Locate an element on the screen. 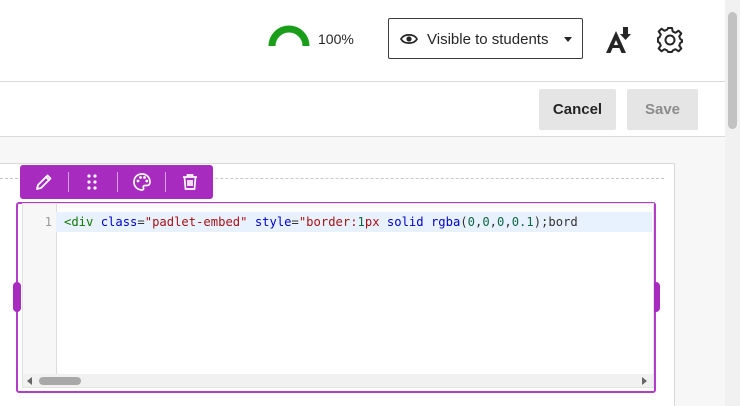  line-gutter: 1 is located at coordinates (40, 289).